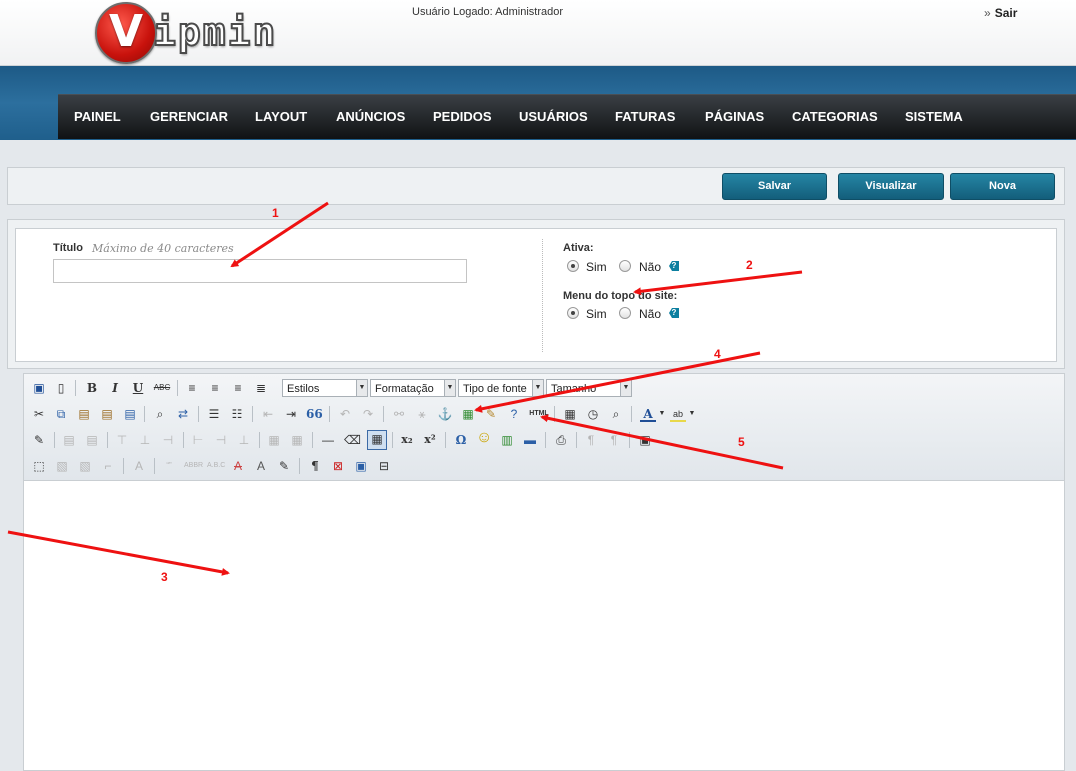  Describe the element at coordinates (214, 414) in the screenshot. I see `bulleted-list-icon: ☰` at that location.